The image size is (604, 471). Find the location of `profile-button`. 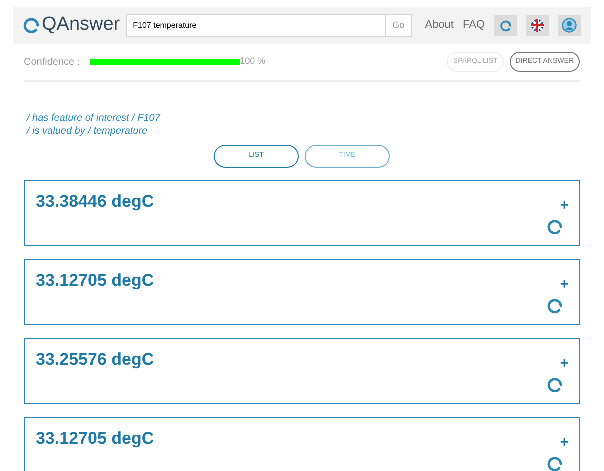

profile-button is located at coordinates (569, 25).